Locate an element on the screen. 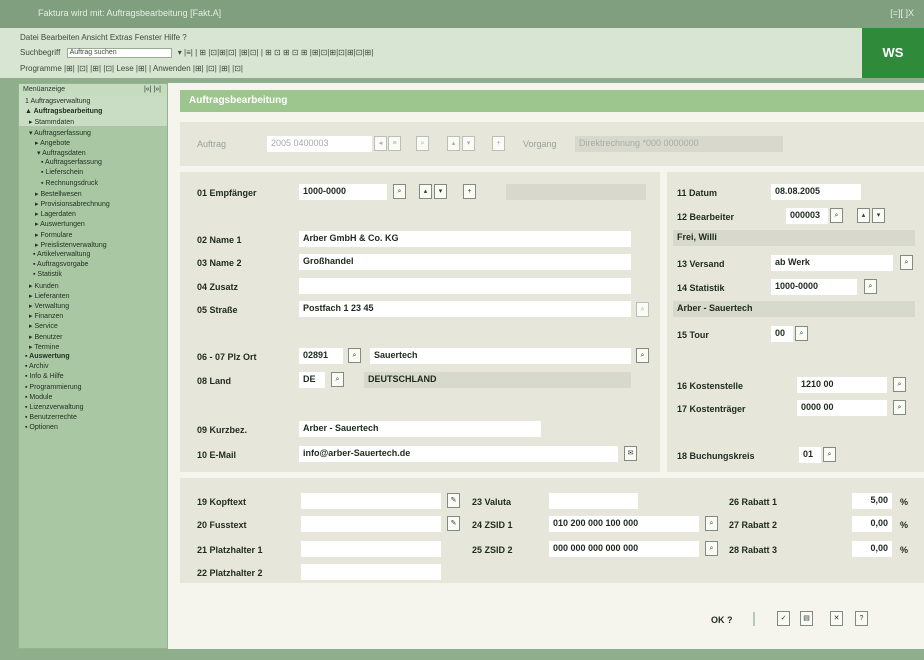 This screenshot has width=924, height=660. ort-lookup-button: ⌕ is located at coordinates (642, 355).